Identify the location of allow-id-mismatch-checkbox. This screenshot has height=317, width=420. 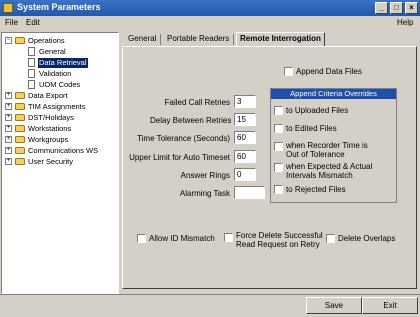
(141, 238).